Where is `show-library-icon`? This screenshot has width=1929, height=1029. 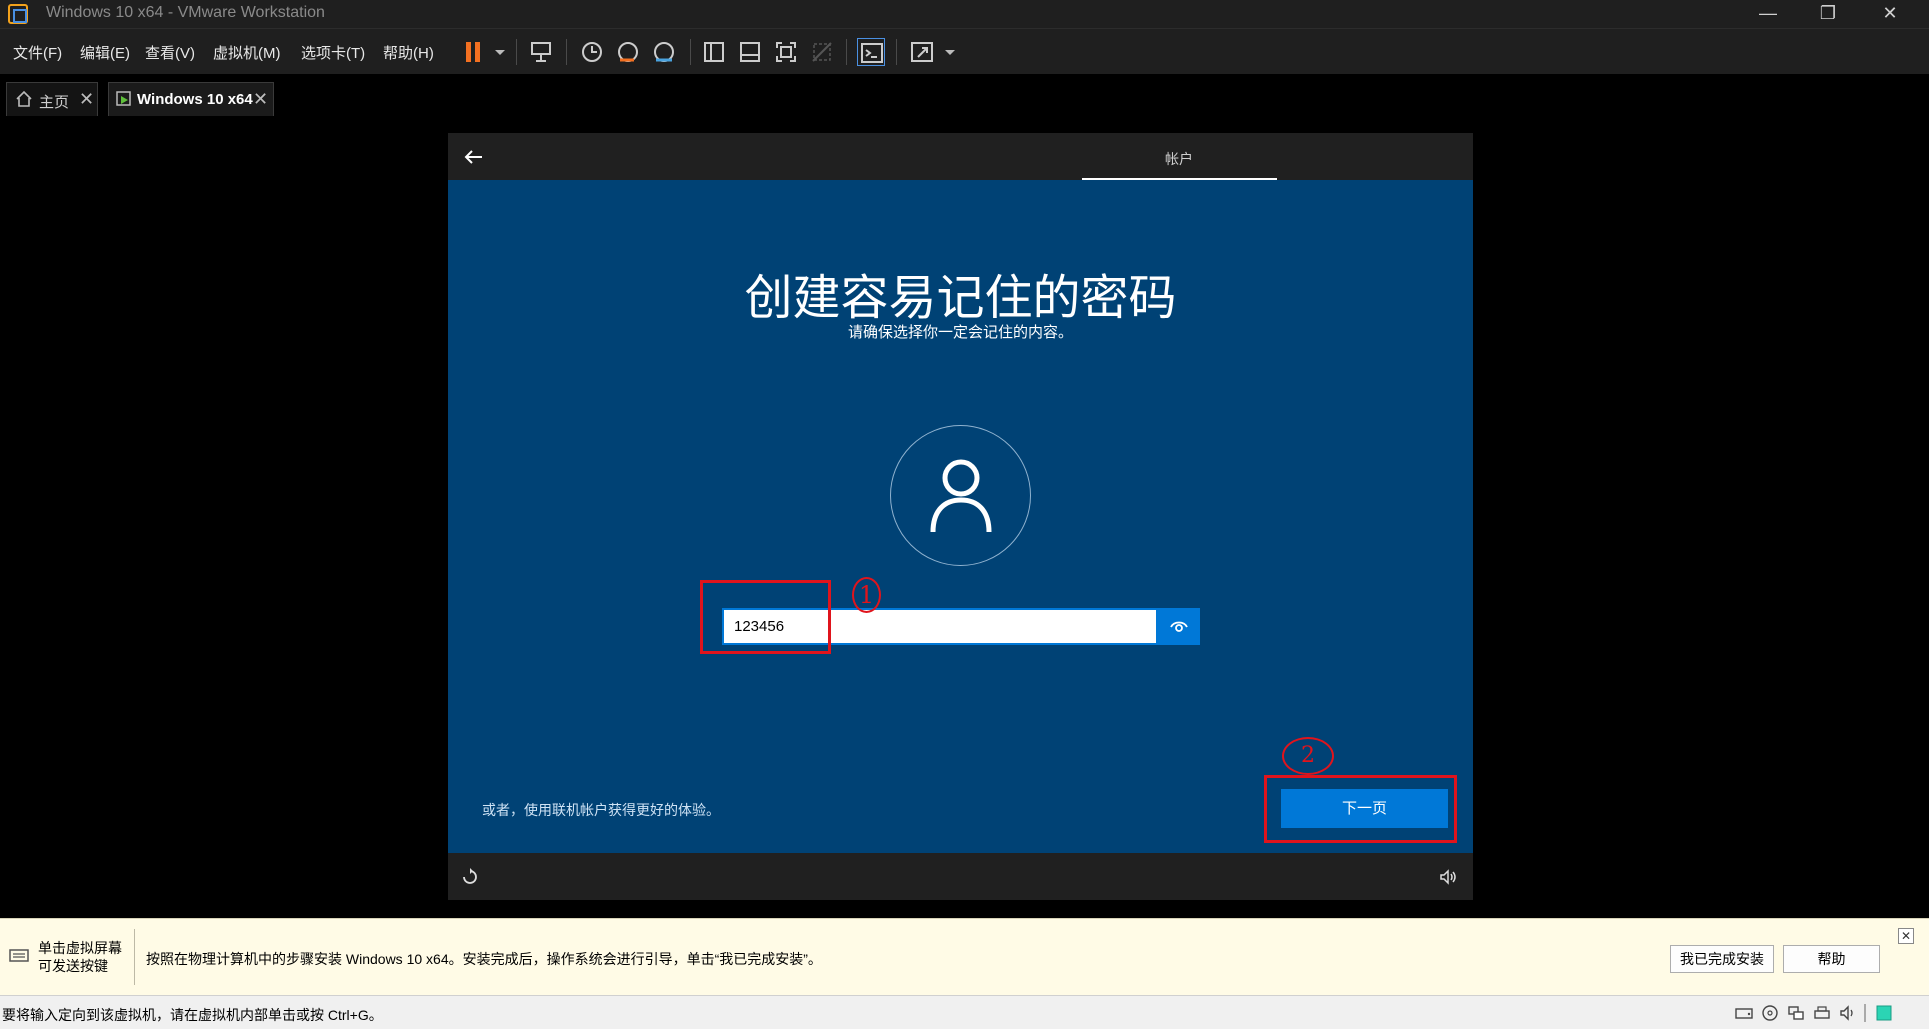
show-library-icon is located at coordinates (714, 52).